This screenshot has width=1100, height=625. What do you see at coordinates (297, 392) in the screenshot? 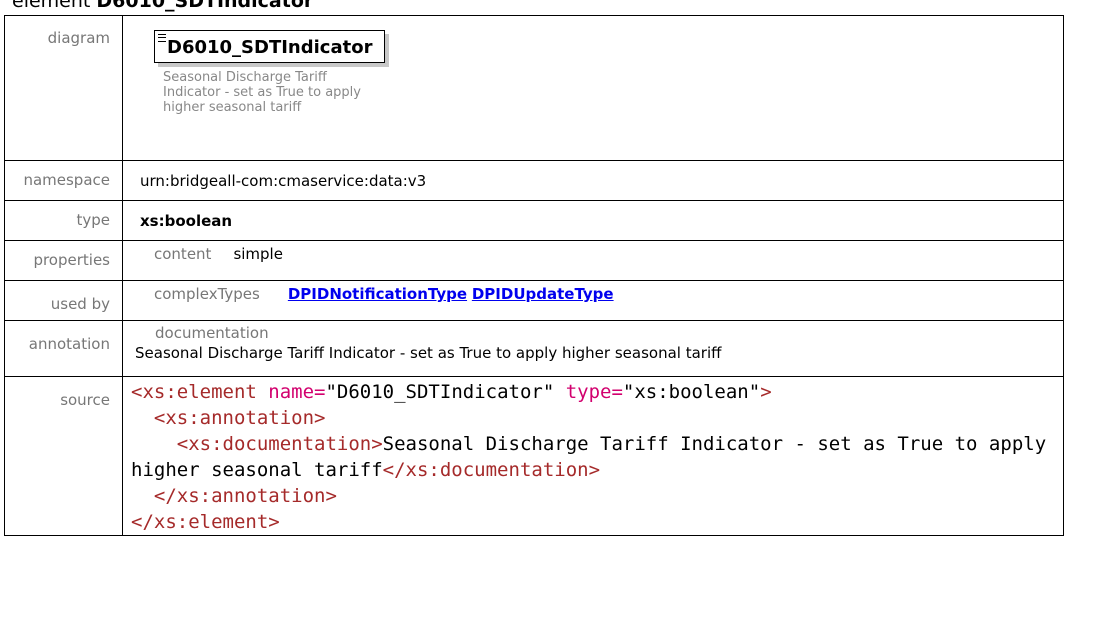
I see `src-l1-attr1: name=` at bounding box center [297, 392].